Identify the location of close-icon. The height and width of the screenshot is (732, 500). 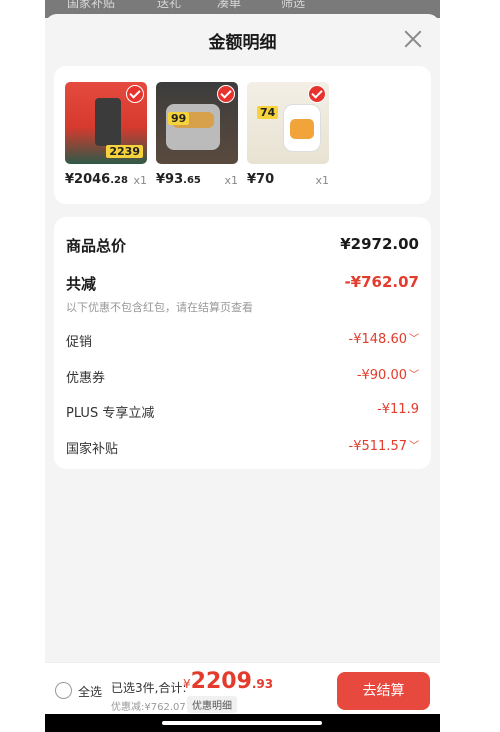
(413, 39).